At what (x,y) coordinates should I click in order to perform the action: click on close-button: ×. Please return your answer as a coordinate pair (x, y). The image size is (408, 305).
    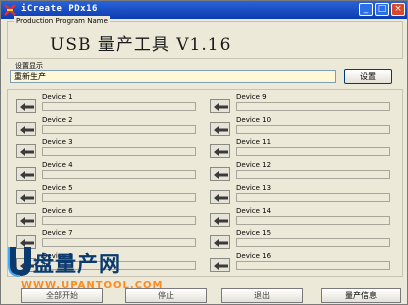
    Looking at the image, I should click on (398, 9).